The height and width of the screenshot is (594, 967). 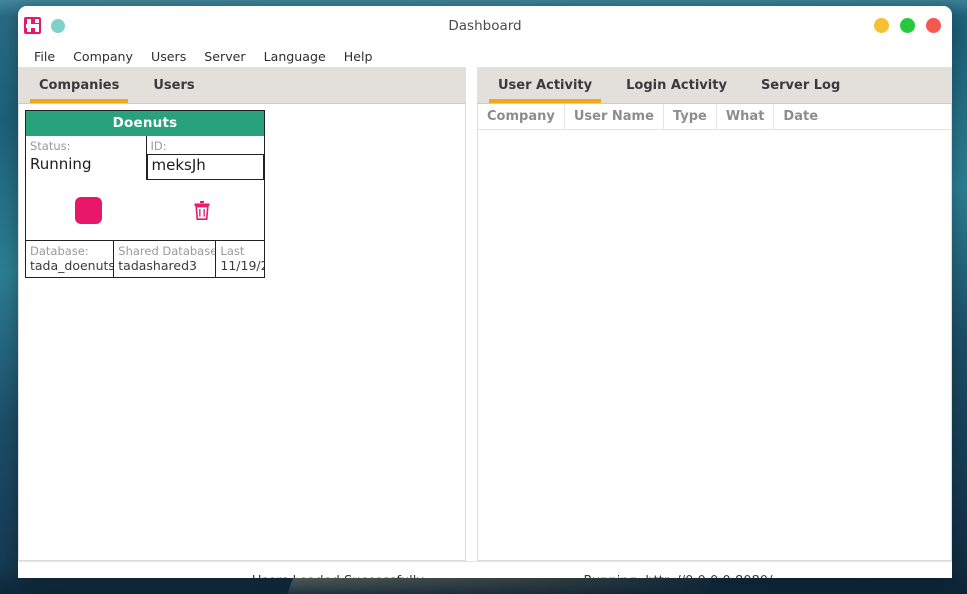 I want to click on company-id-value: meksJh, so click(x=178, y=165).